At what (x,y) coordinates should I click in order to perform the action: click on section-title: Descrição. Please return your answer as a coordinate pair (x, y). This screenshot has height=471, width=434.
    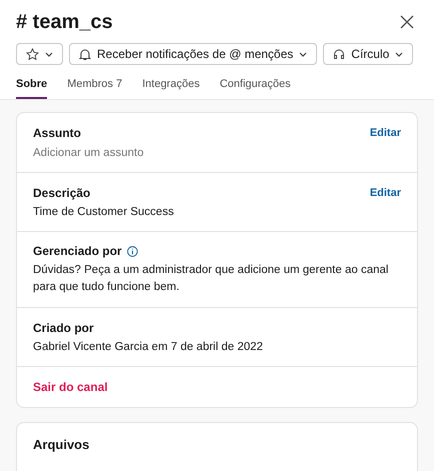
    Looking at the image, I should click on (61, 192).